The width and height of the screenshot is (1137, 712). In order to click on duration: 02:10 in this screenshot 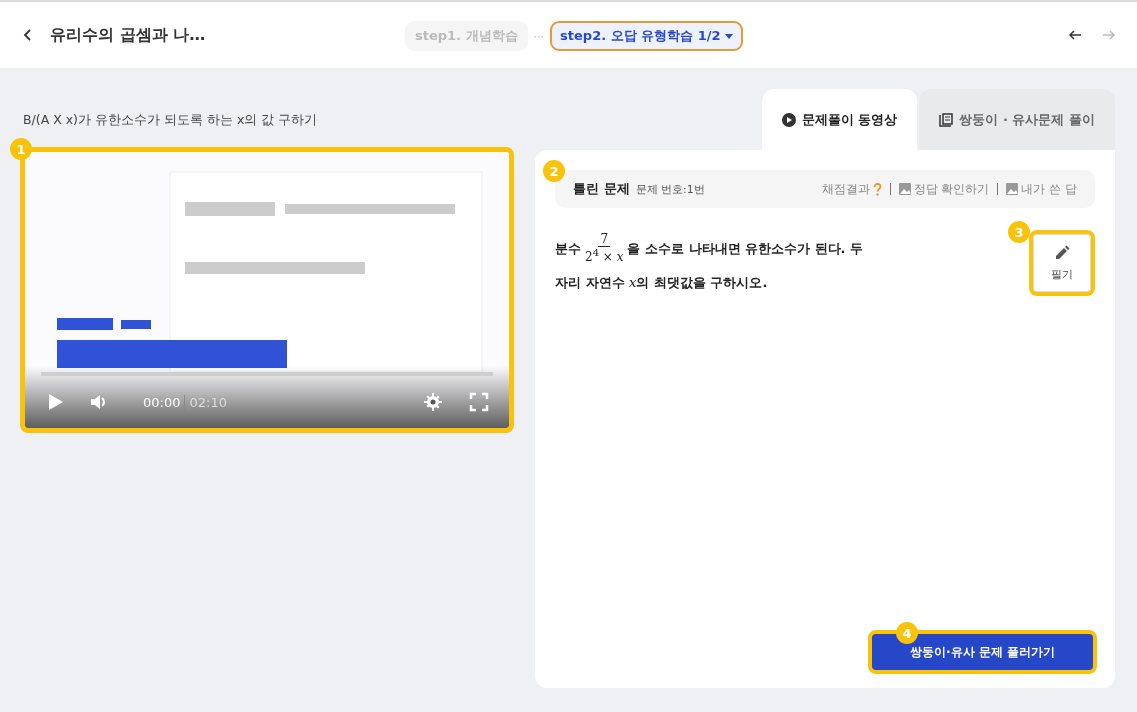, I will do `click(205, 402)`.